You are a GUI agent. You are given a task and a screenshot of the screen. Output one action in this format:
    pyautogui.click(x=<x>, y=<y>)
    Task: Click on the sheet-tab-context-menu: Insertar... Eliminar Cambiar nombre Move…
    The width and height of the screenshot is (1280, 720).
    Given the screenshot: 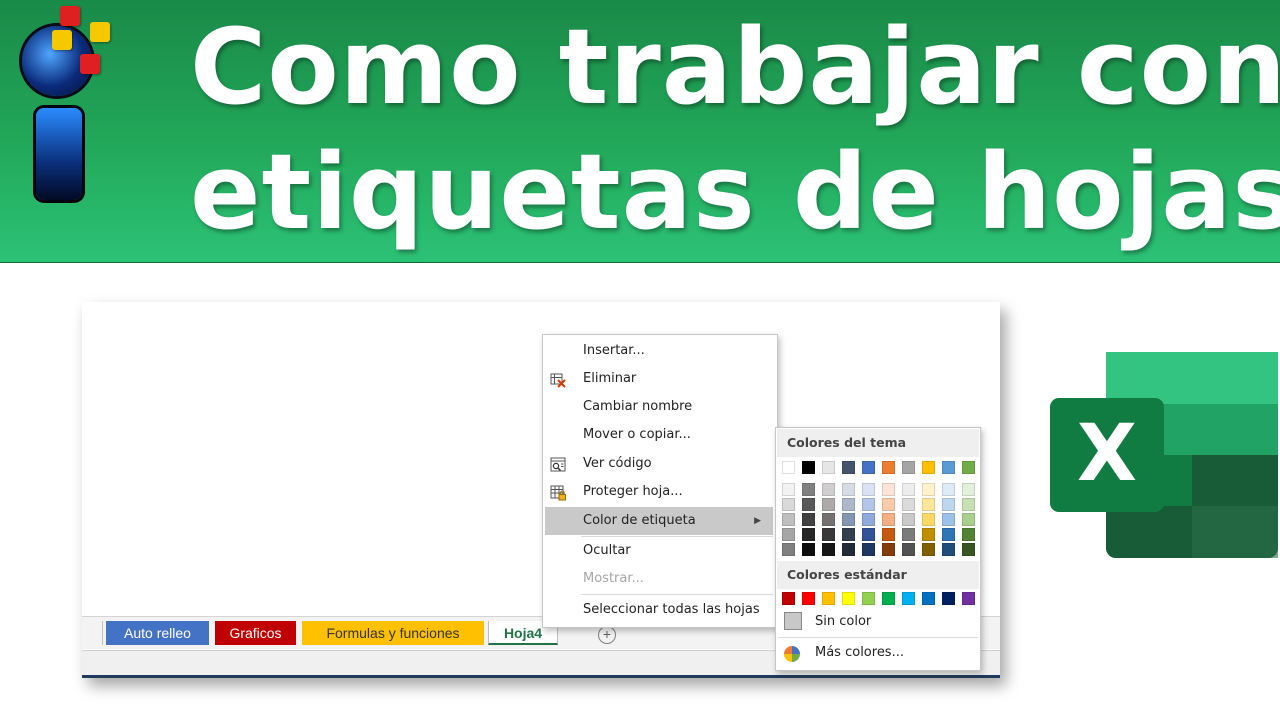 What is the action you would take?
    pyautogui.click(x=660, y=481)
    